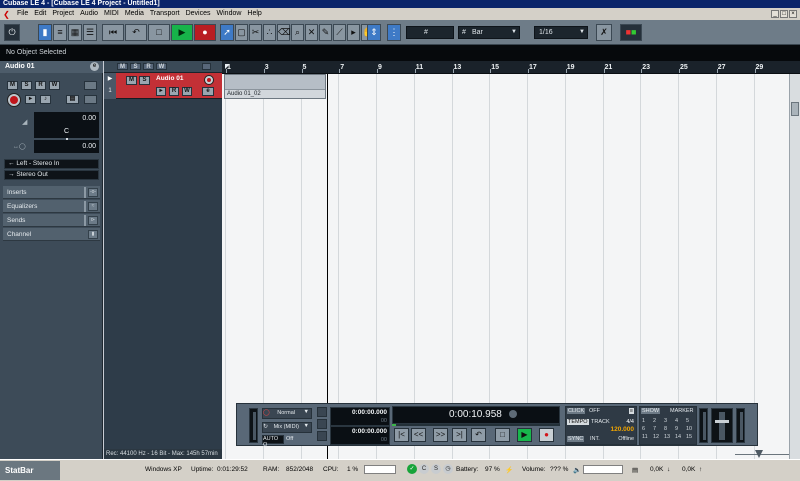  What do you see at coordinates (51, 192) in the screenshot?
I see `inspector-section-inserts: Inserts -o-` at bounding box center [51, 192].